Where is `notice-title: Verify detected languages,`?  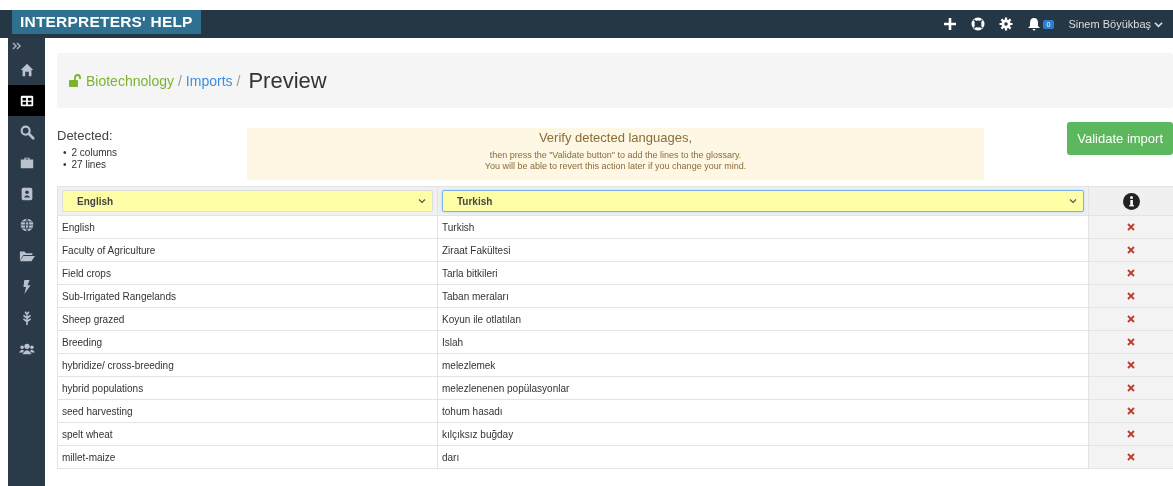 notice-title: Verify detected languages, is located at coordinates (615, 137).